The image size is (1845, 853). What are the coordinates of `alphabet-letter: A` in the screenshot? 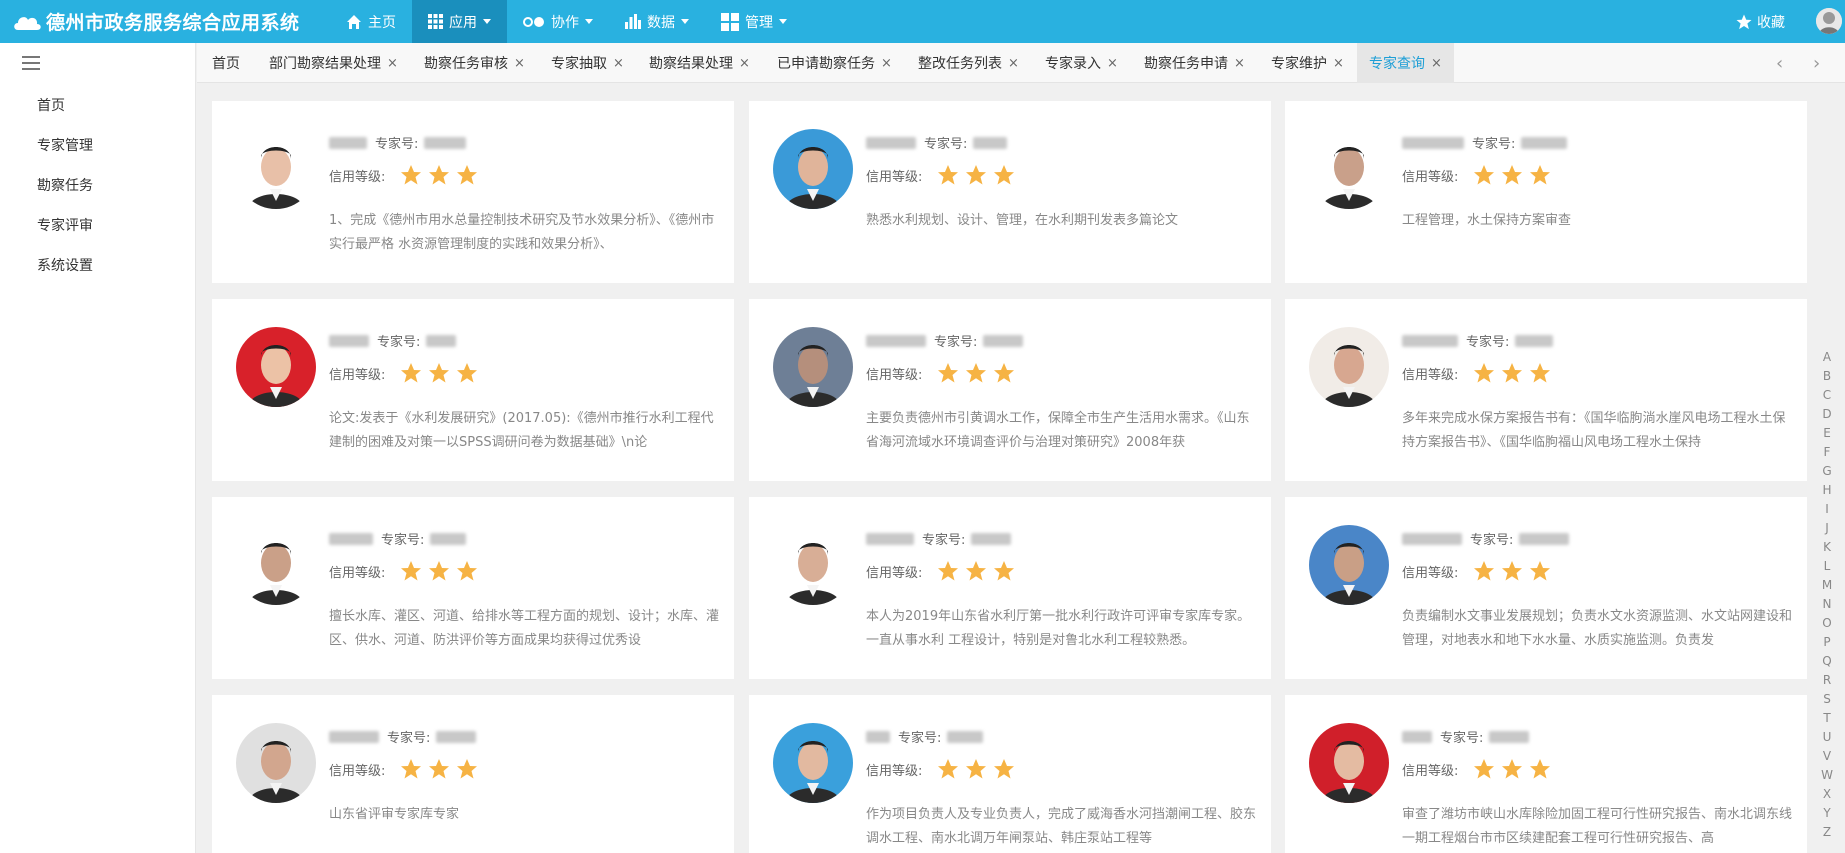 It's located at (1827, 357).